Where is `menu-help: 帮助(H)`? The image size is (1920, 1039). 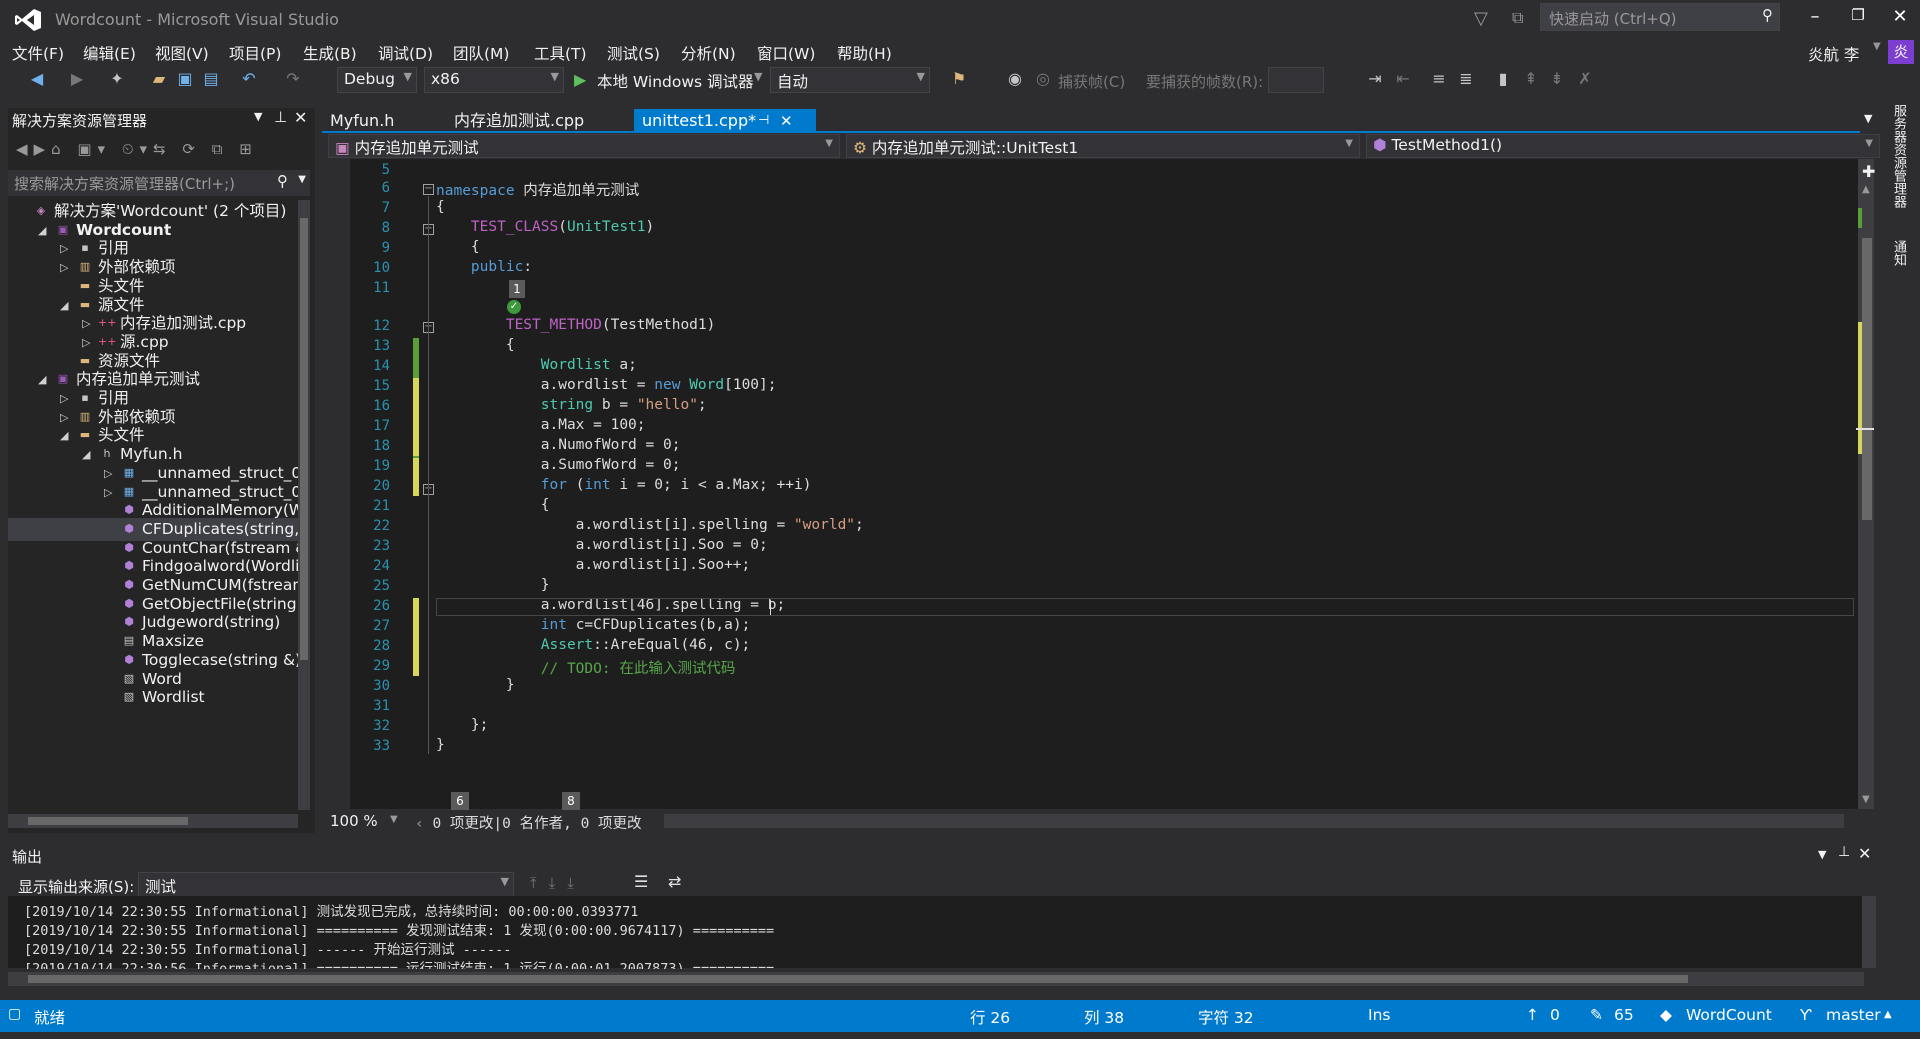 menu-help: 帮助(H) is located at coordinates (864, 53).